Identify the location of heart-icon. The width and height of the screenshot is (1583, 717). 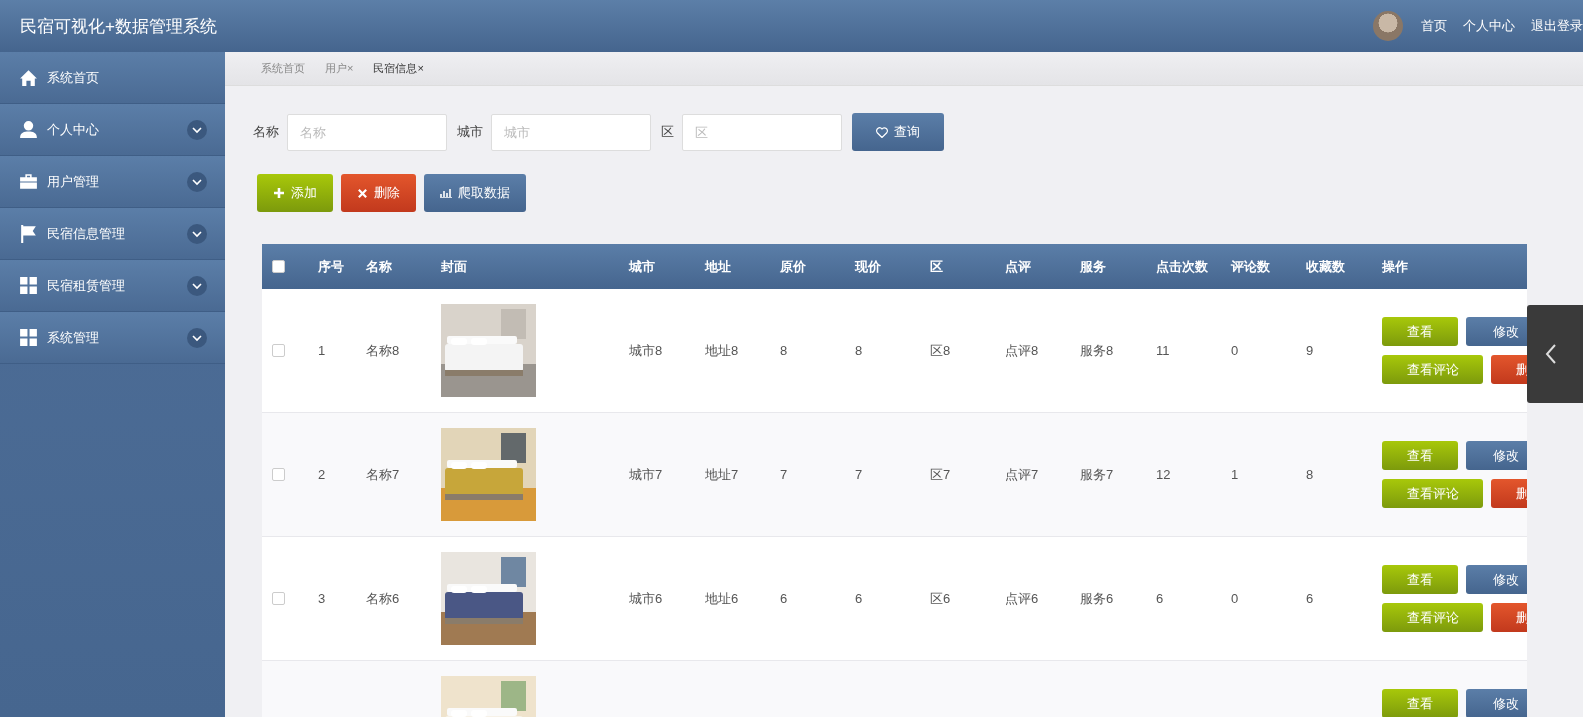
(882, 132).